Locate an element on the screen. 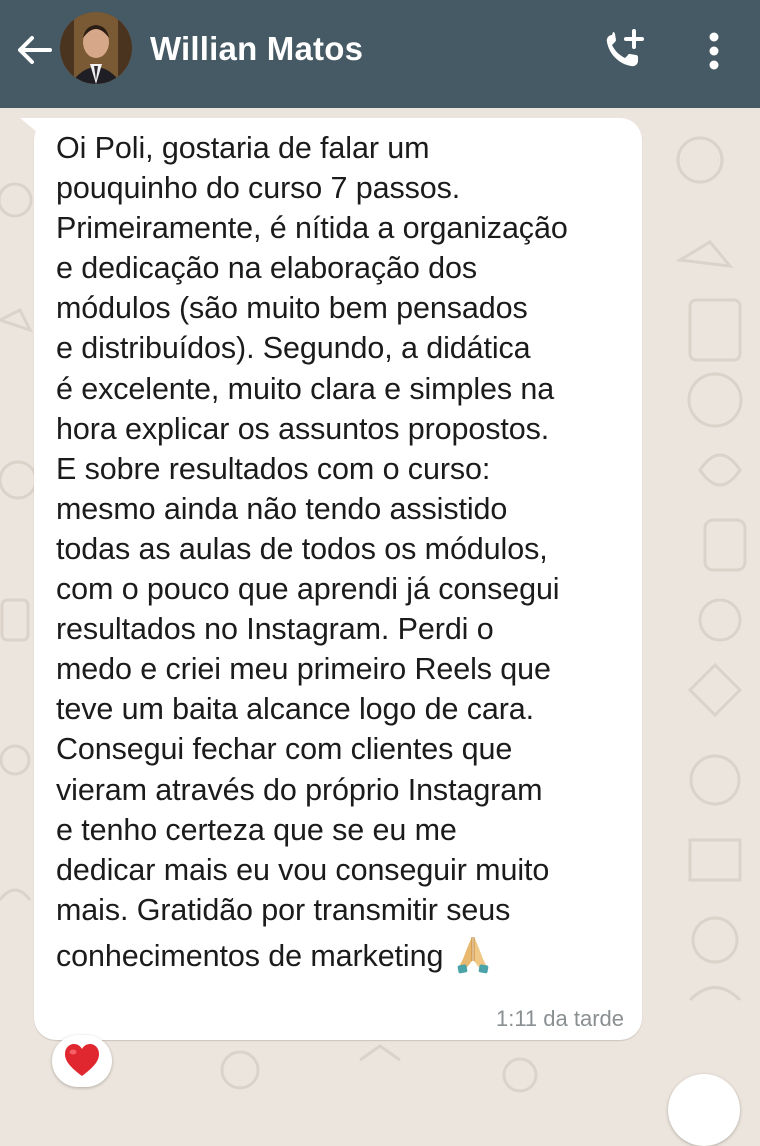 The width and height of the screenshot is (760, 1146). add-call-button is located at coordinates (624, 51).